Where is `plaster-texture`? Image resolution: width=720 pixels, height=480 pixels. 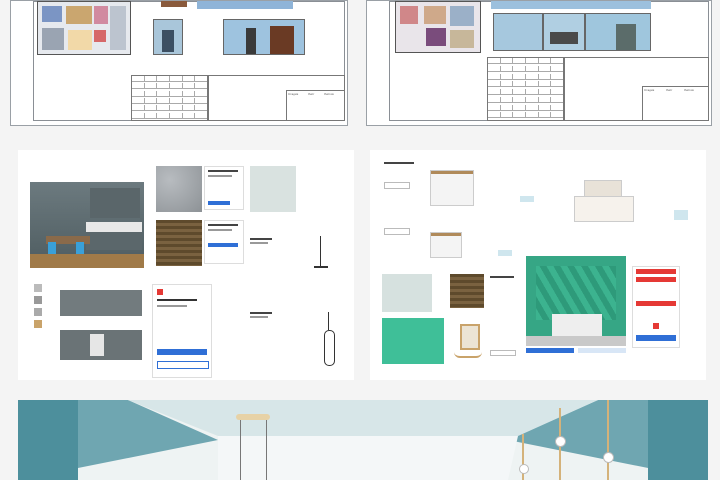
plaster-texture is located at coordinates (407, 293).